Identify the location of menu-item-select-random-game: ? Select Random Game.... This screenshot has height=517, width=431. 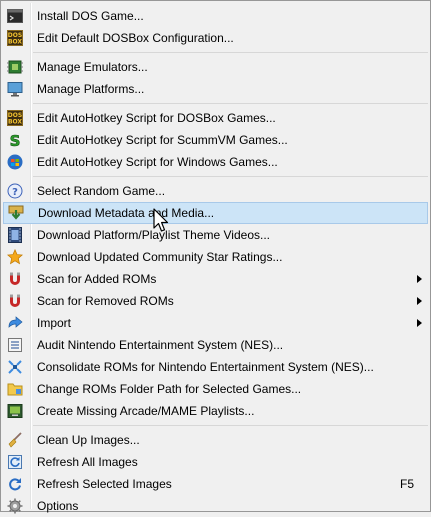
(215, 191).